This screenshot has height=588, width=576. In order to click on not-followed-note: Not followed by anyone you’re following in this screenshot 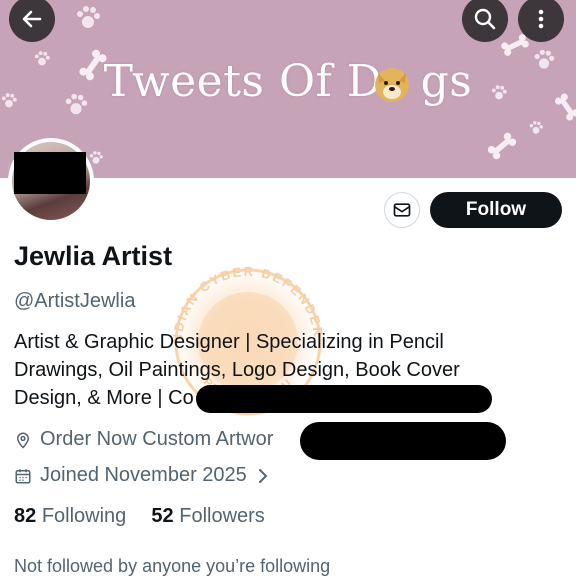, I will do `click(172, 566)`.